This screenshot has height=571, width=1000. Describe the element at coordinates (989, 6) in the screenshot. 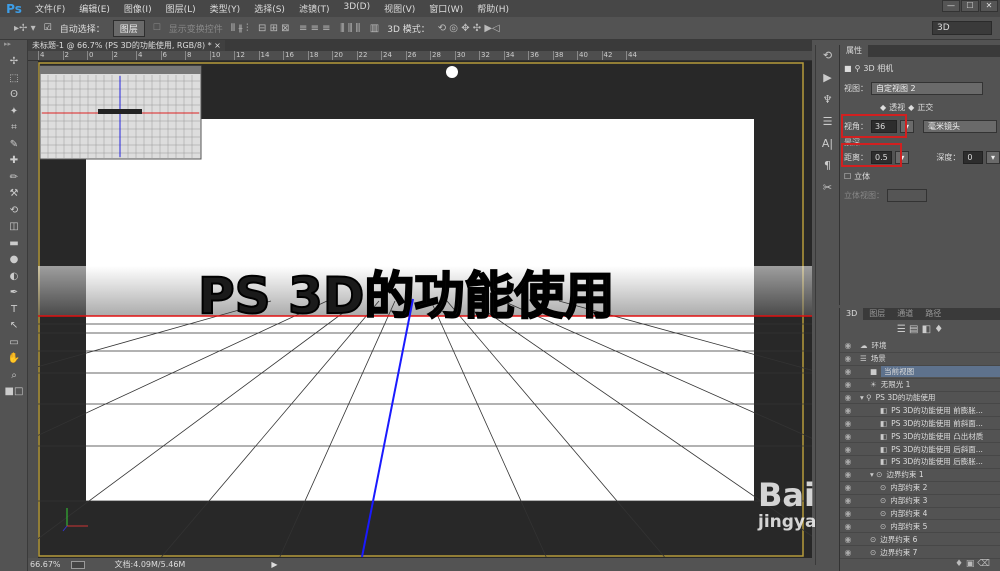

I see `close-button: ✕` at that location.